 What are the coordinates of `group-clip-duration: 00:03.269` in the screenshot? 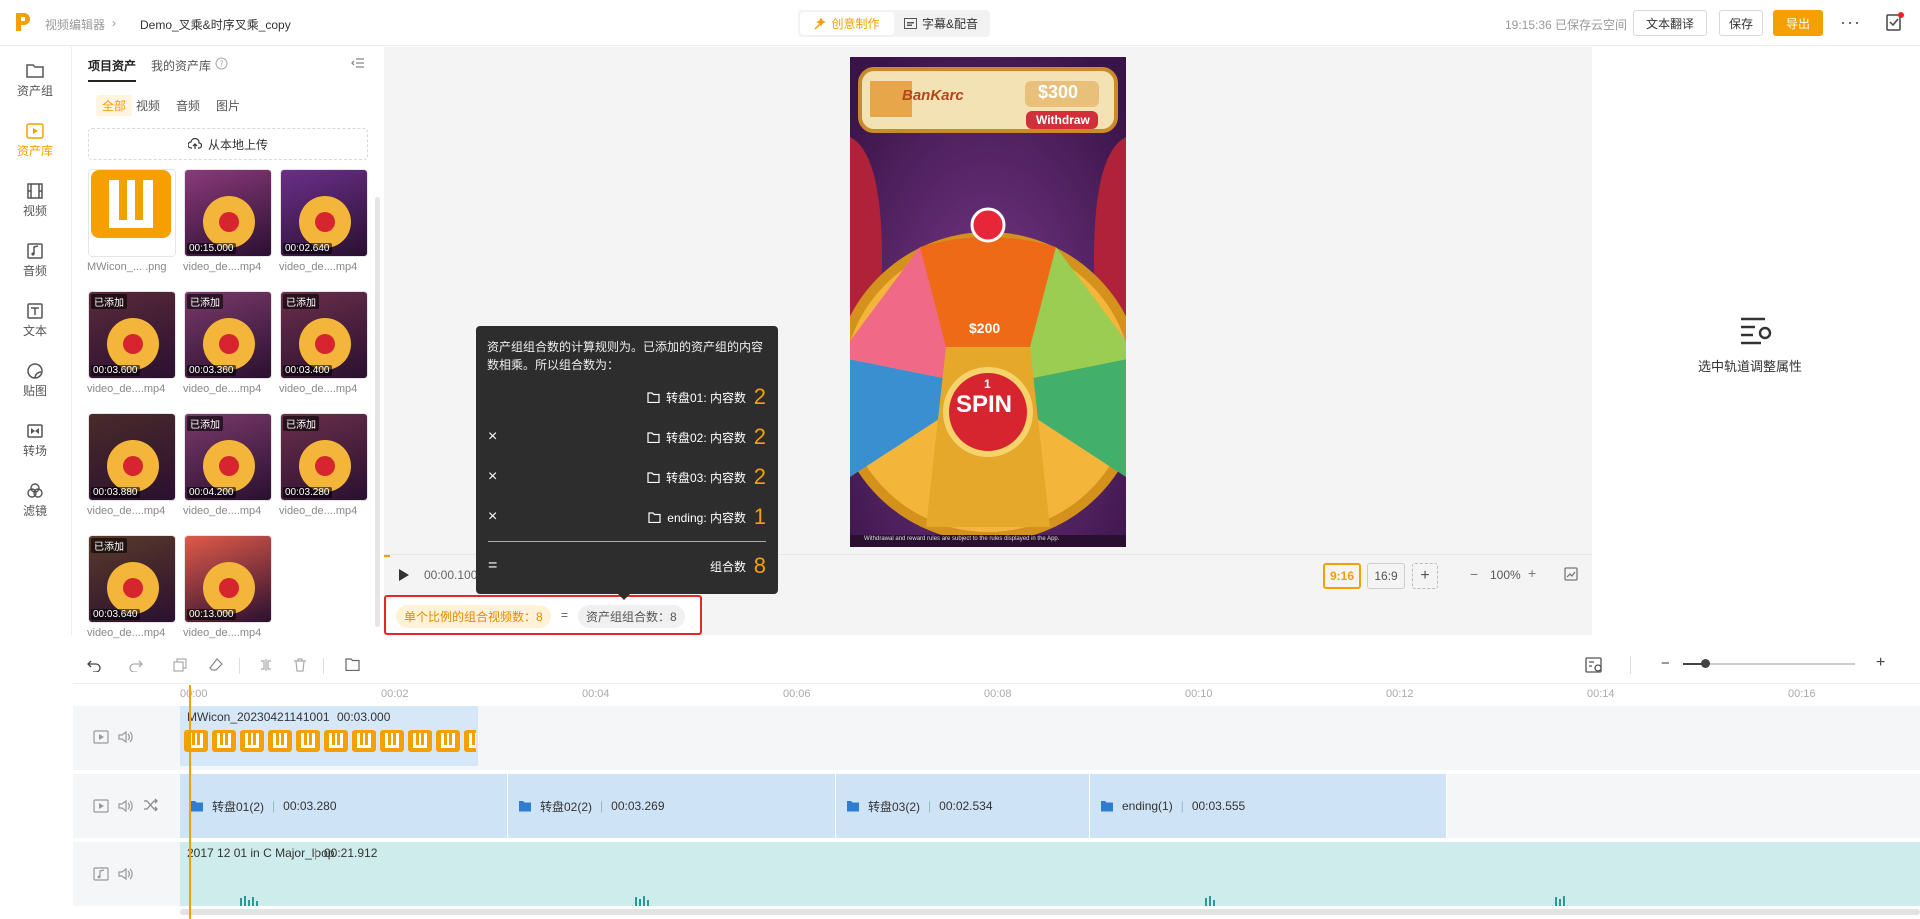 It's located at (638, 806).